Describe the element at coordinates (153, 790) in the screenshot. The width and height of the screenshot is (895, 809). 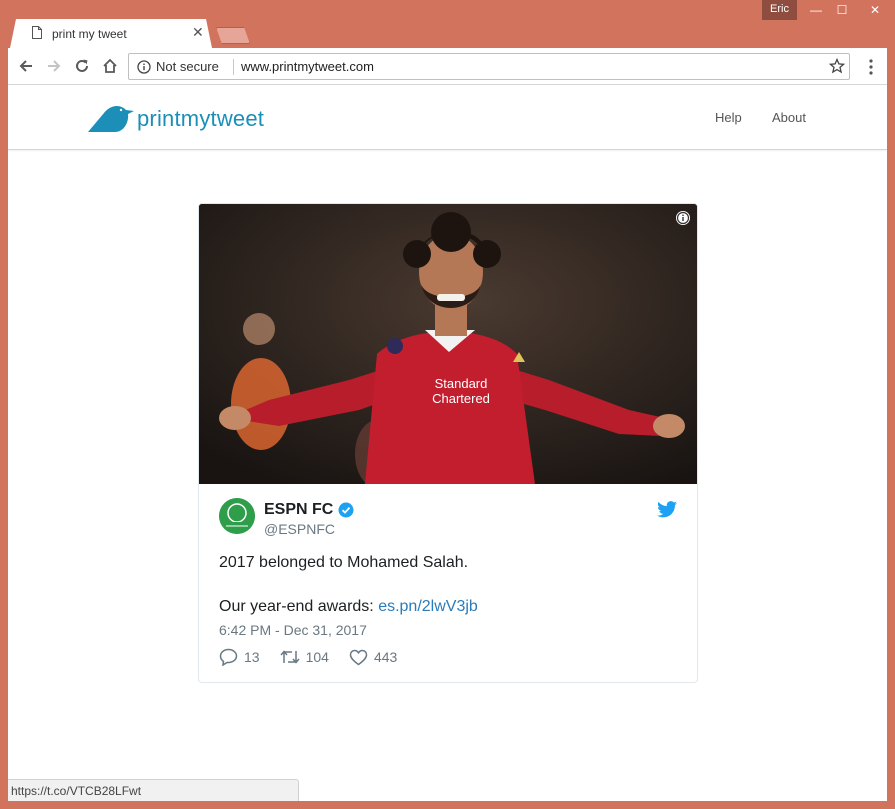
I see `status-bar: https://t.co/VTCB28LFwt` at that location.